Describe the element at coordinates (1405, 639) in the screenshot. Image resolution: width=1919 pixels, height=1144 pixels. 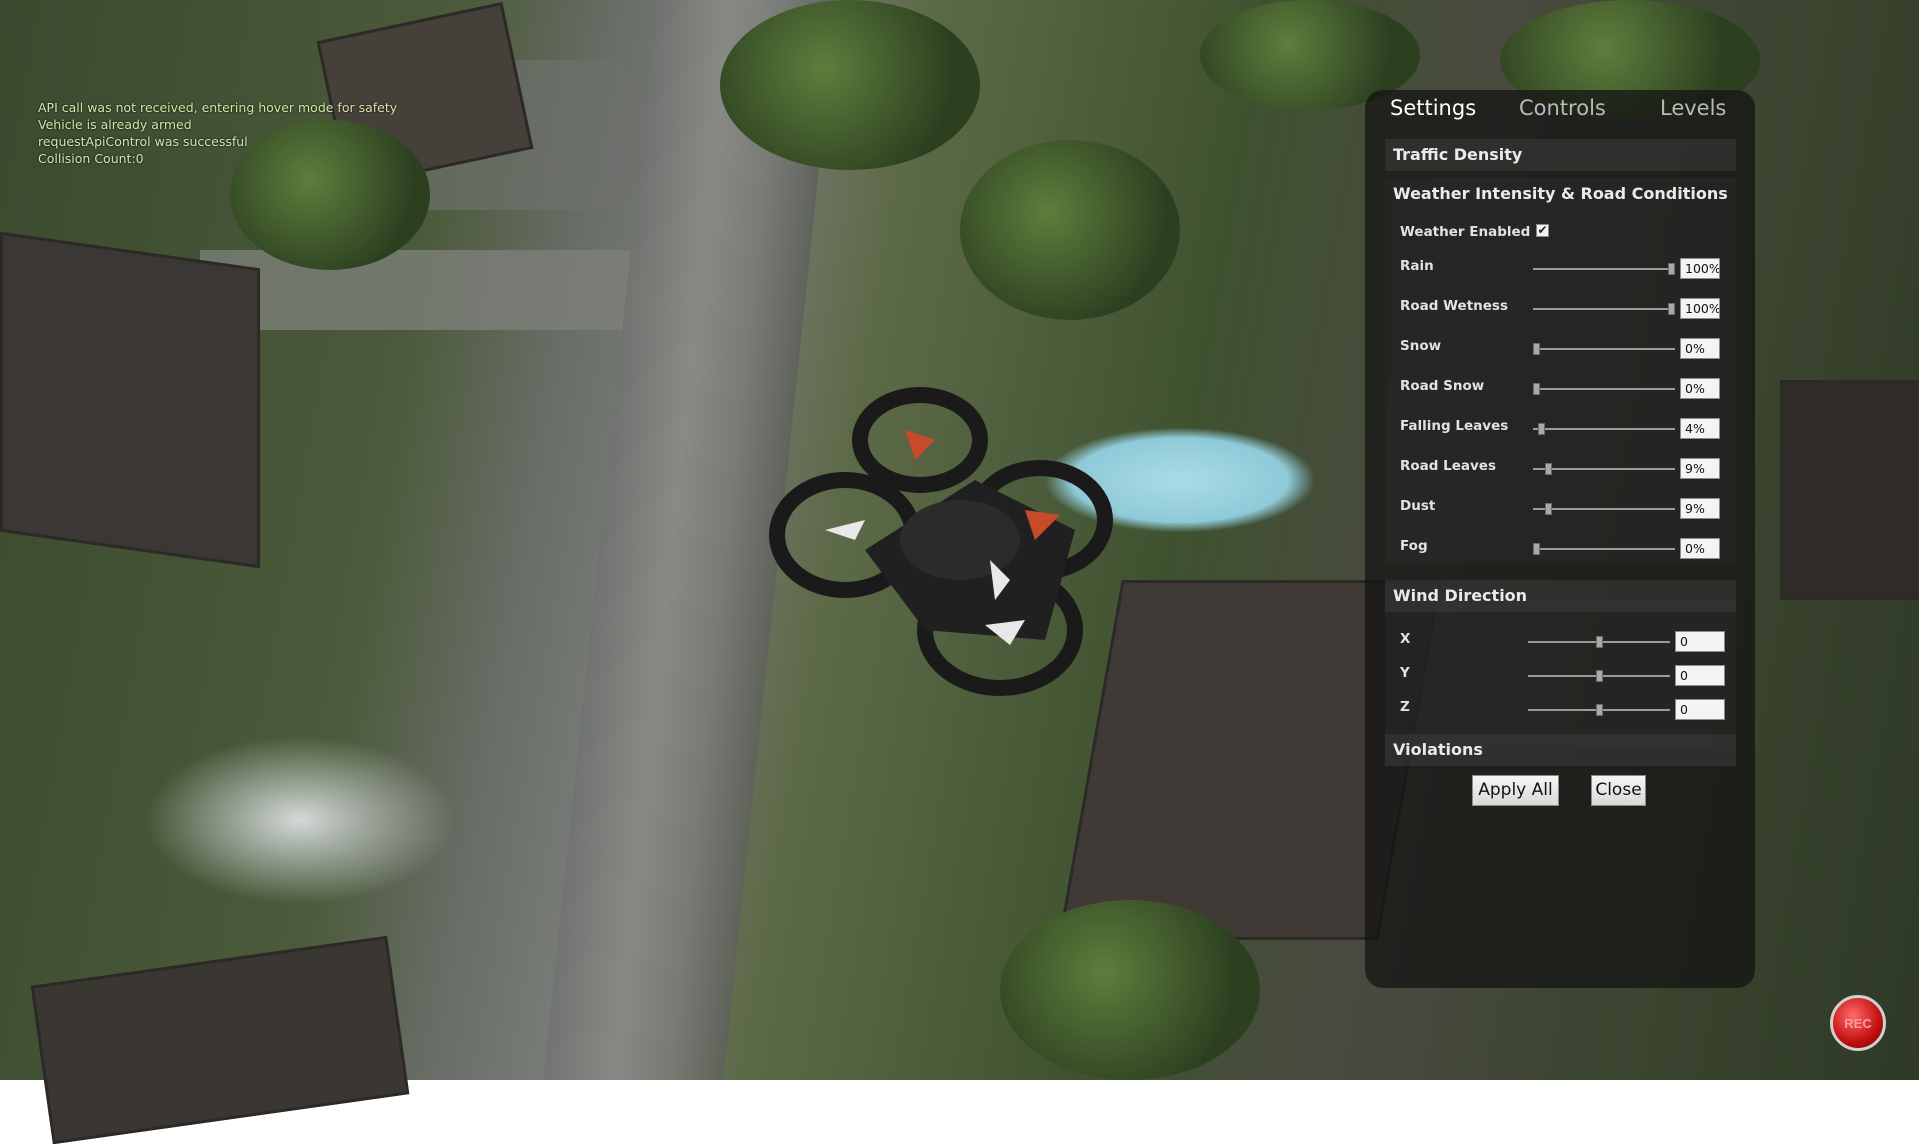
I see `wind-axis-label: X` at that location.